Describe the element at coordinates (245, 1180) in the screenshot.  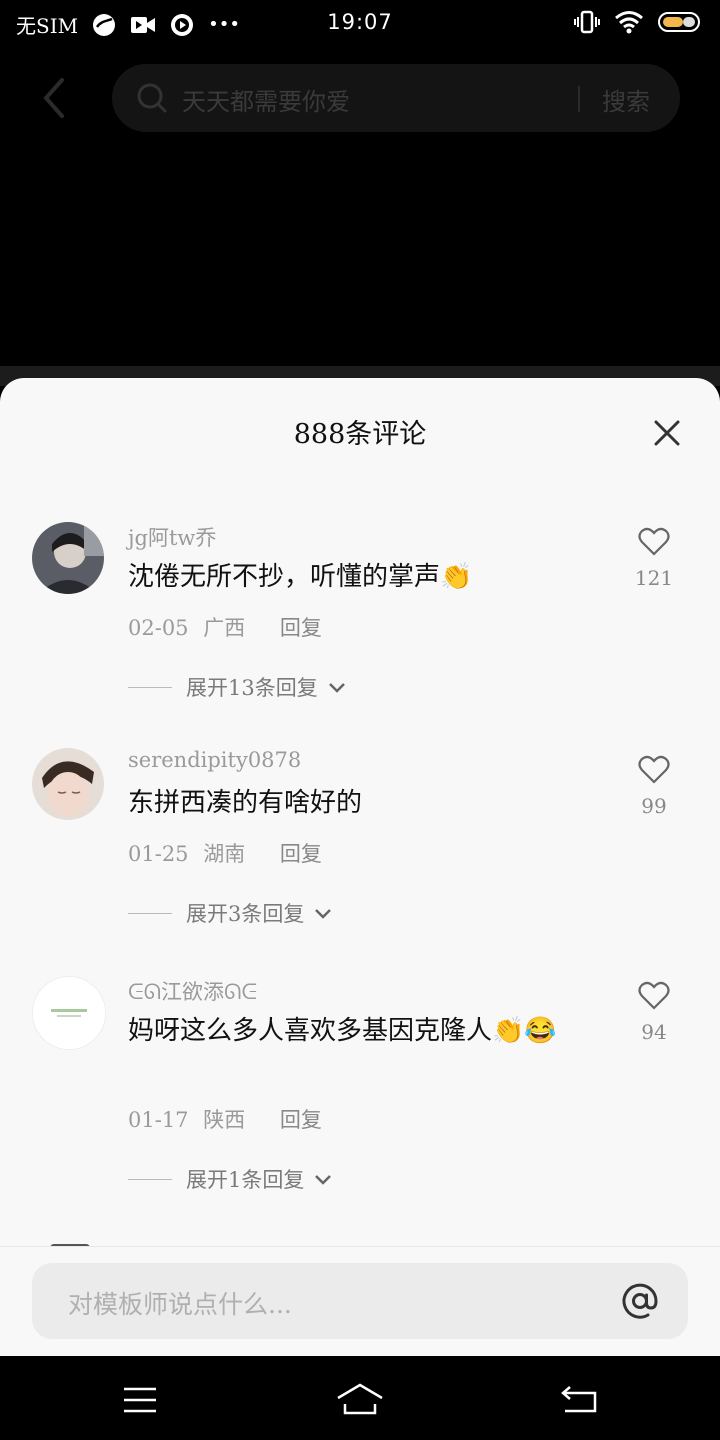
I see `expand-replies-label: 展开1条回复` at that location.